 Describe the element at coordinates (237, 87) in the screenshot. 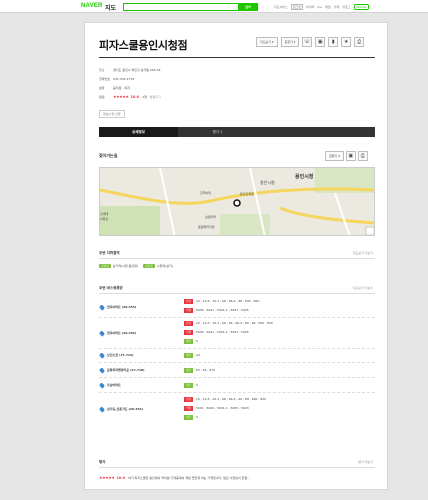

I see `category-row: 분류 음식점 › 피자` at that location.